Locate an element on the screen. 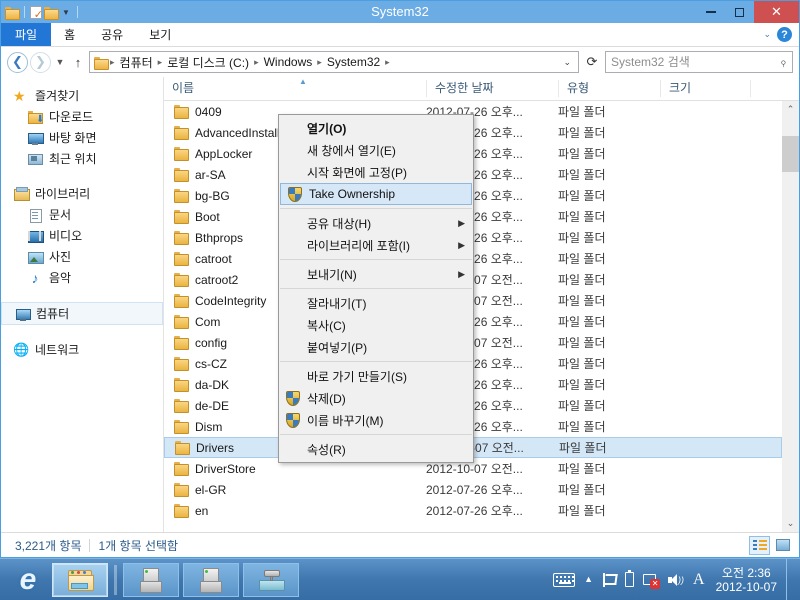 This screenshot has width=800, height=600. breadcrumb-item-local-disk: 로컬 디스크 (C:) is located at coordinates (208, 62).